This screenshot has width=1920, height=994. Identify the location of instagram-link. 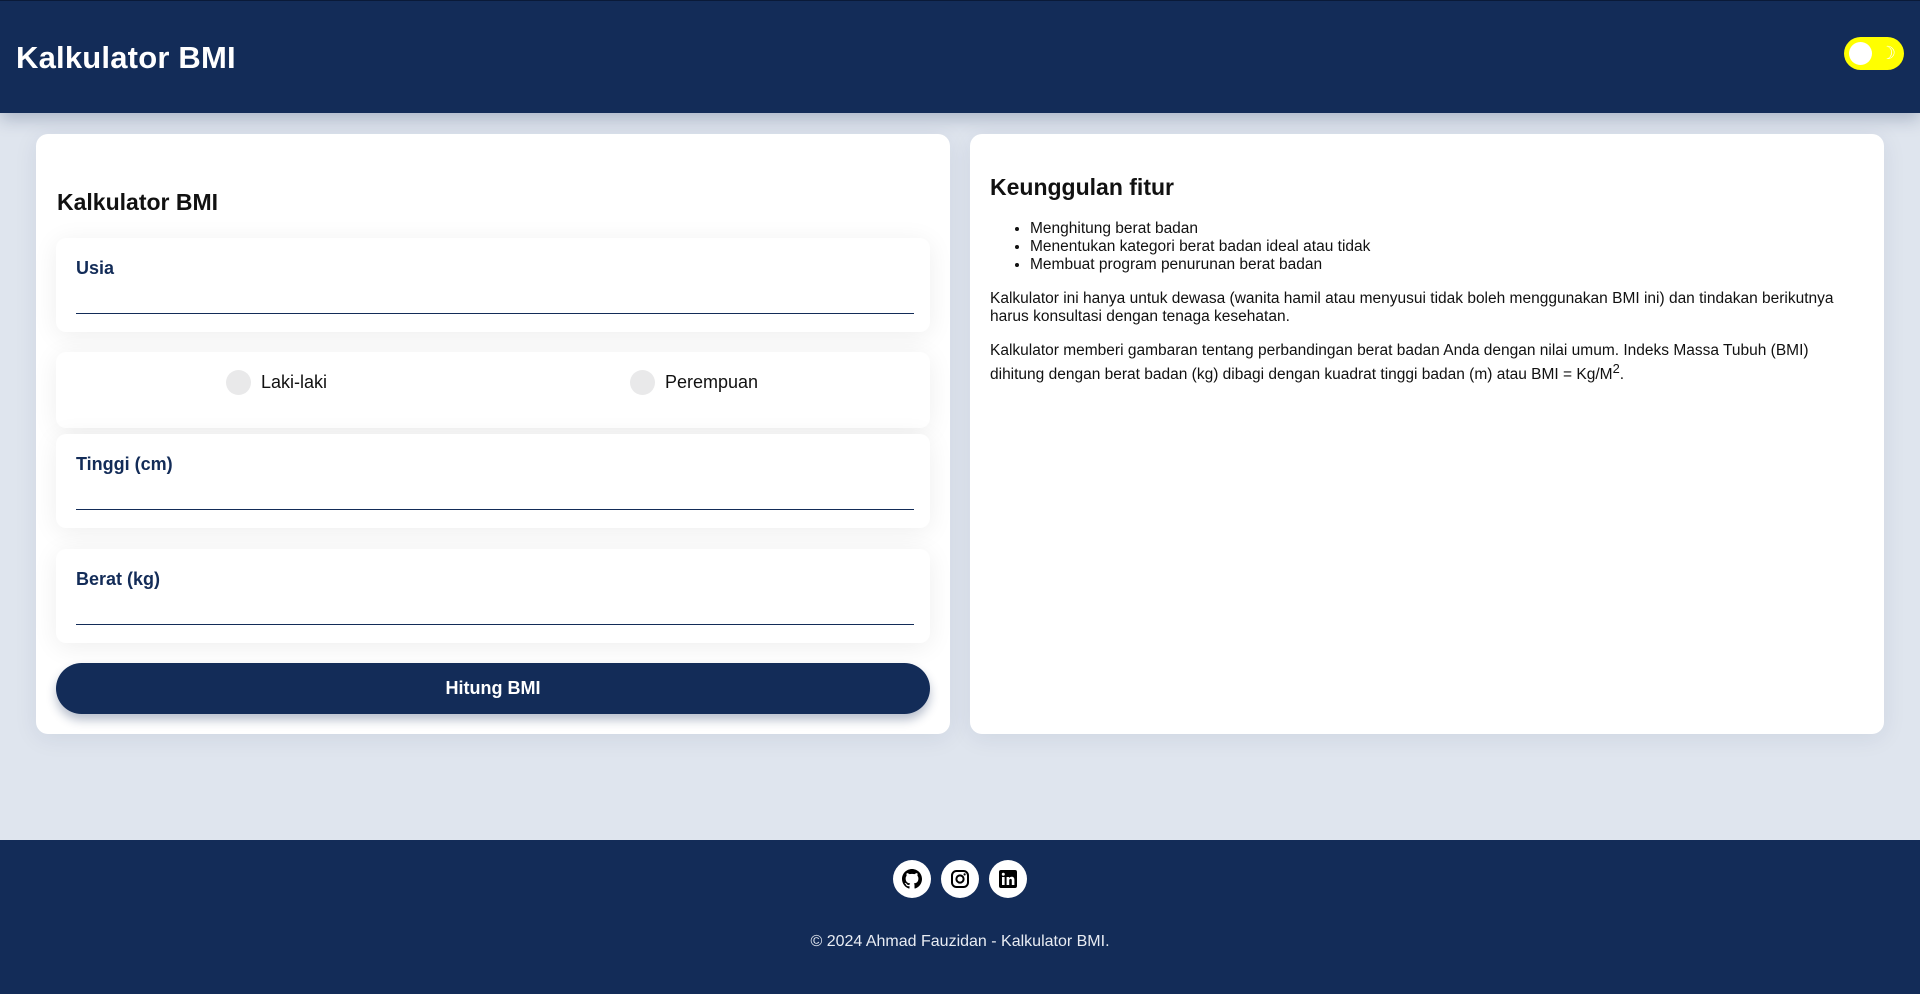
(960, 879).